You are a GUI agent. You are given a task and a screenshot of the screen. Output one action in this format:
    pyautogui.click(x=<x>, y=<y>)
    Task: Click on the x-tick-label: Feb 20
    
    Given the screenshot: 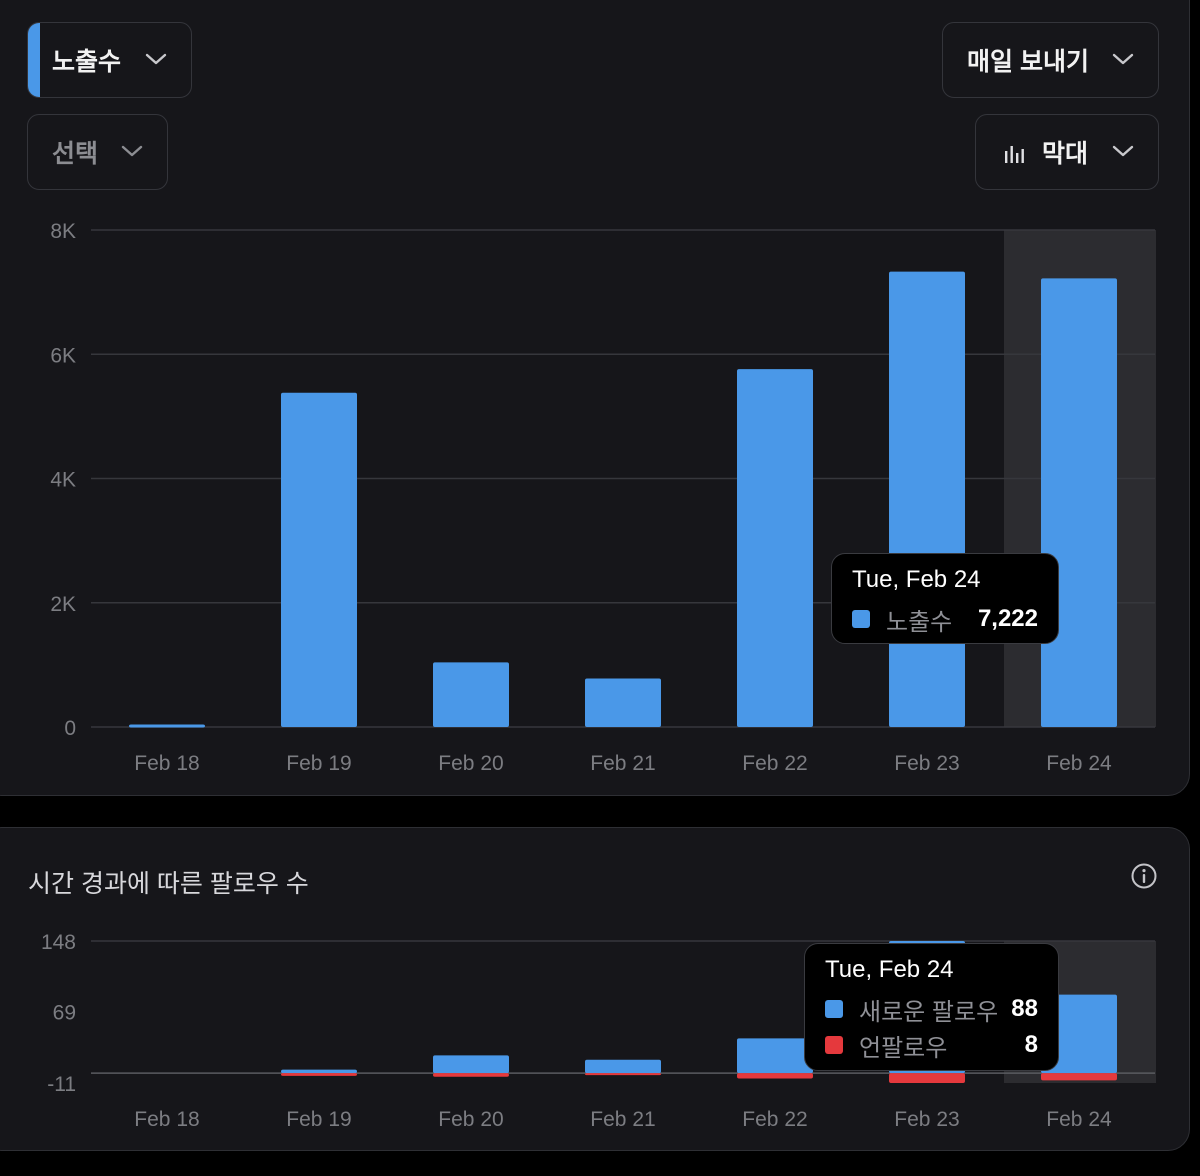 What is the action you would take?
    pyautogui.click(x=470, y=1119)
    